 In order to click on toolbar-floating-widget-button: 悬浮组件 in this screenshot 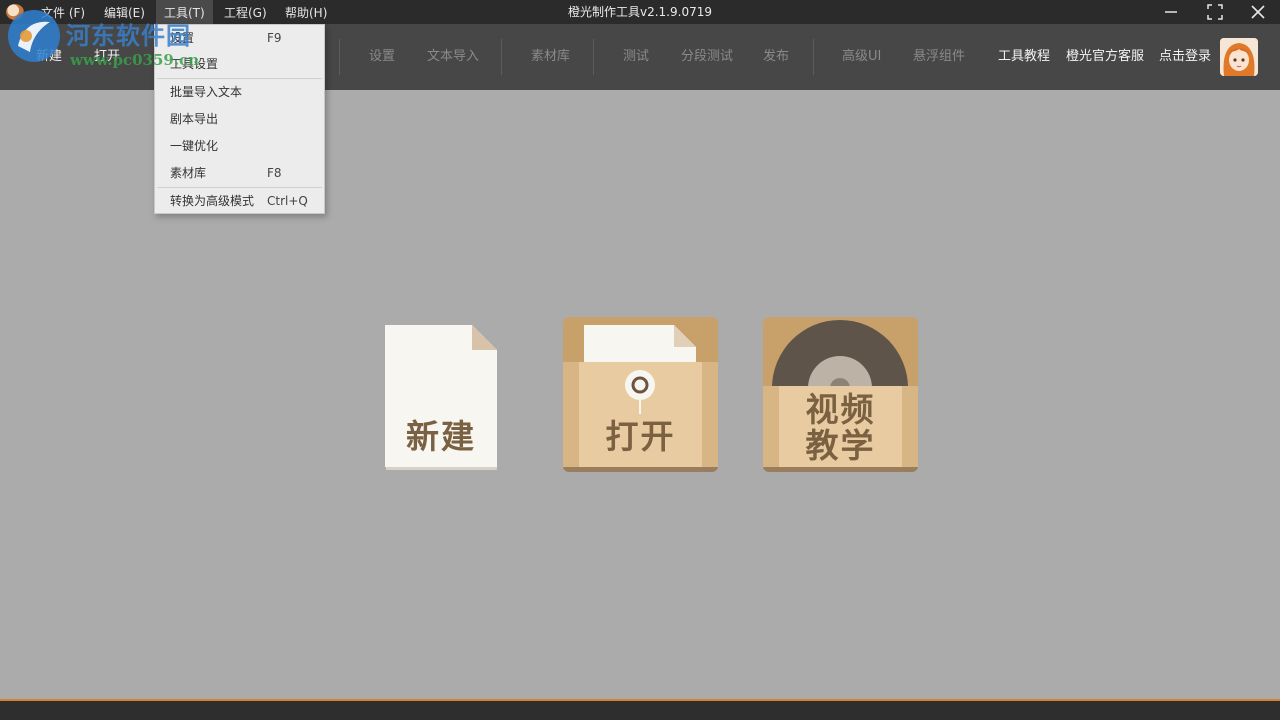, I will do `click(939, 57)`.